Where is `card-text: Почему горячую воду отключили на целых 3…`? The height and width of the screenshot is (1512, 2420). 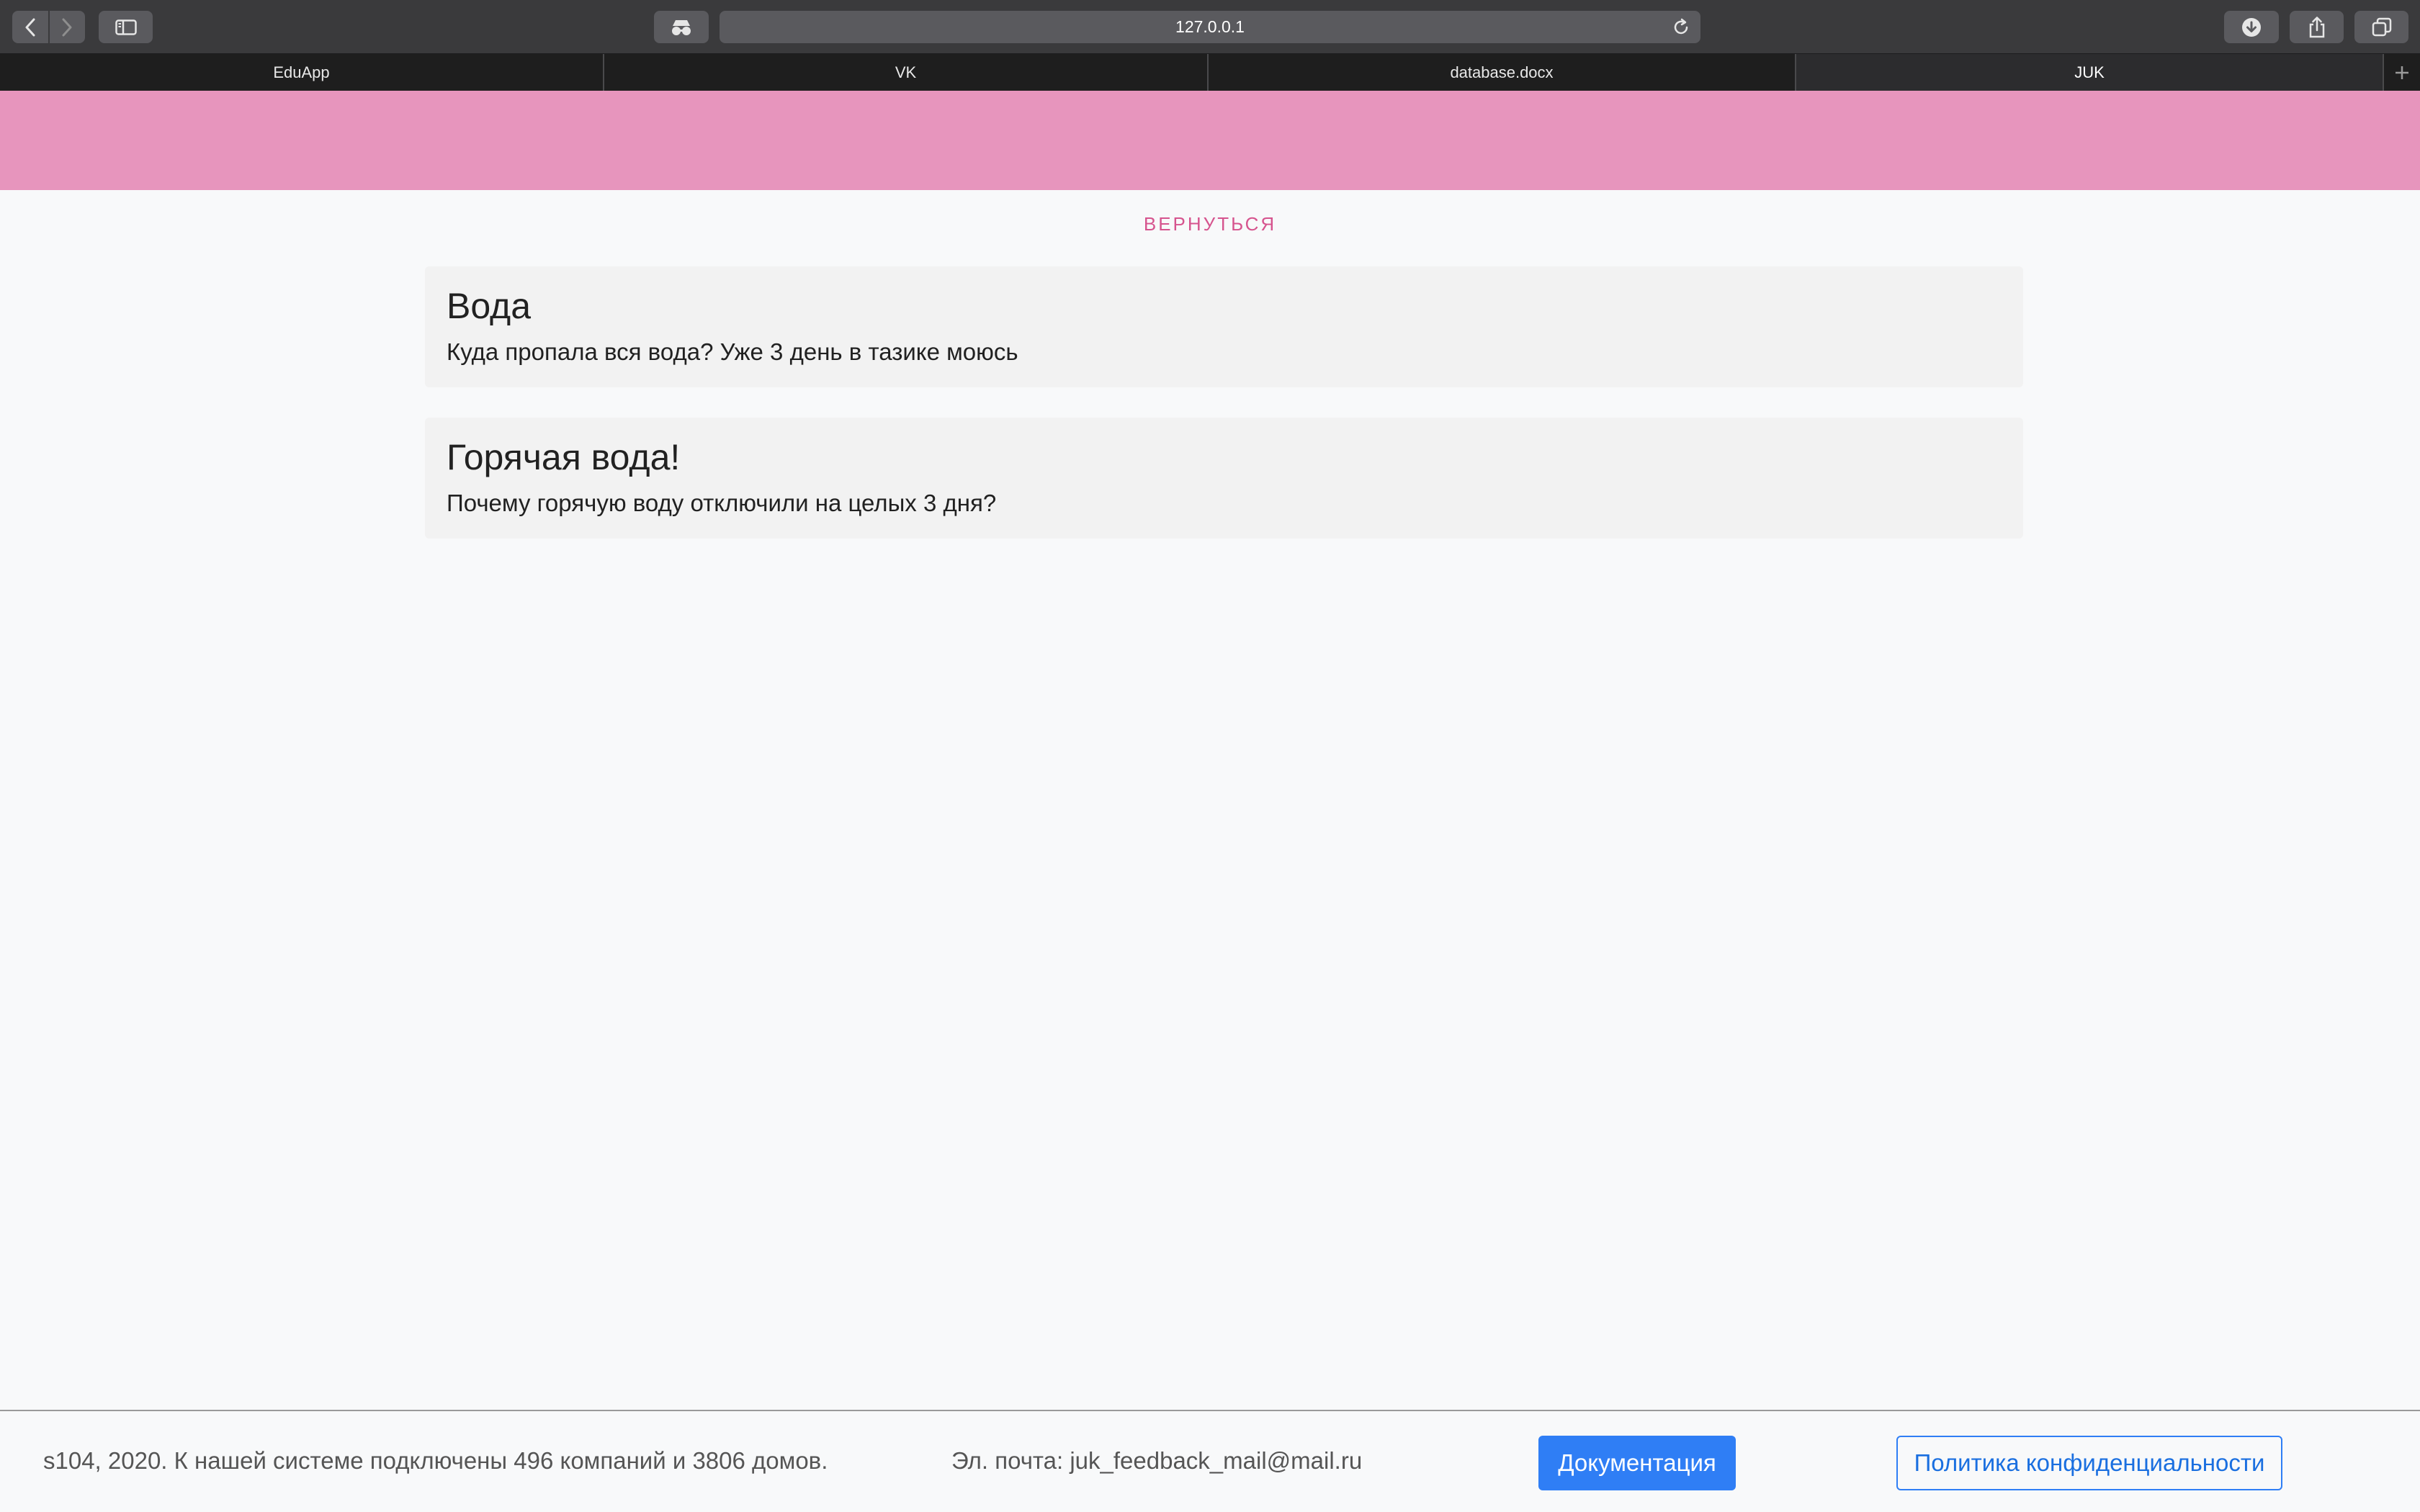
card-text: Почему горячую воду отключили на целых 3… is located at coordinates (722, 503).